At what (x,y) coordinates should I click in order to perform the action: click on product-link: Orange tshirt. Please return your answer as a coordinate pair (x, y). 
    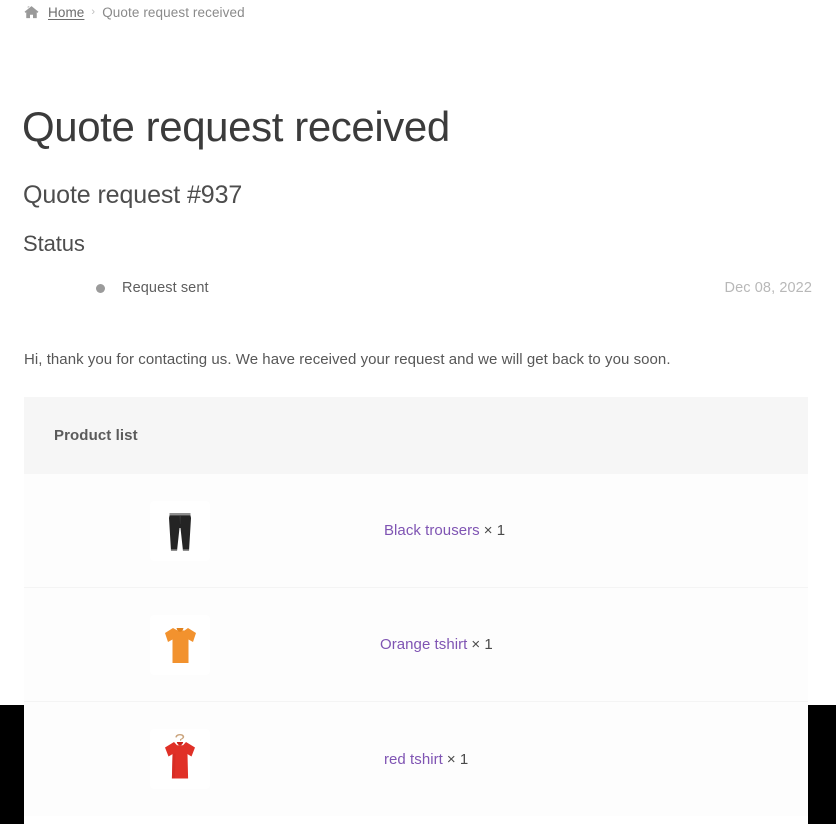
    Looking at the image, I should click on (423, 644).